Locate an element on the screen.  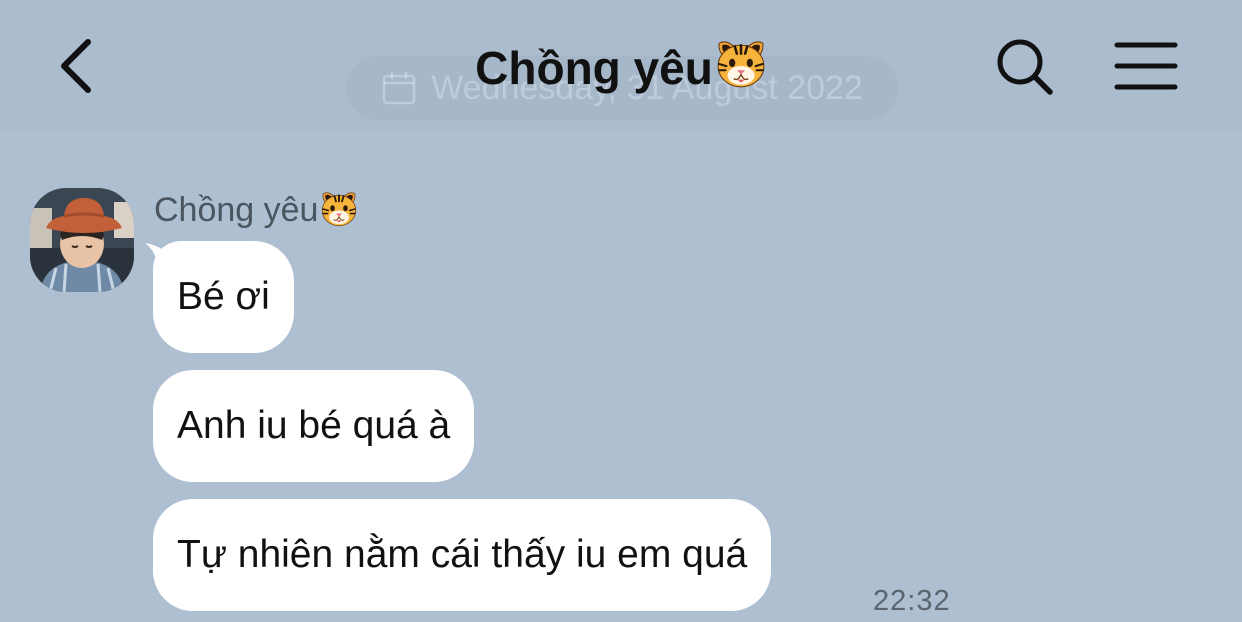
avatar is located at coordinates (82, 240).